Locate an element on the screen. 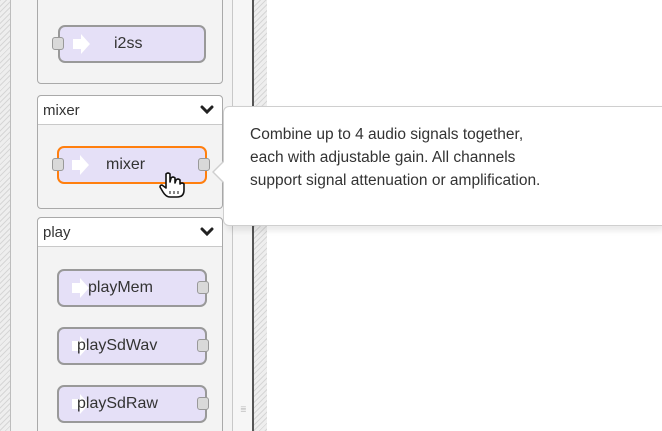  node-label: i2ss is located at coordinates (128, 43).